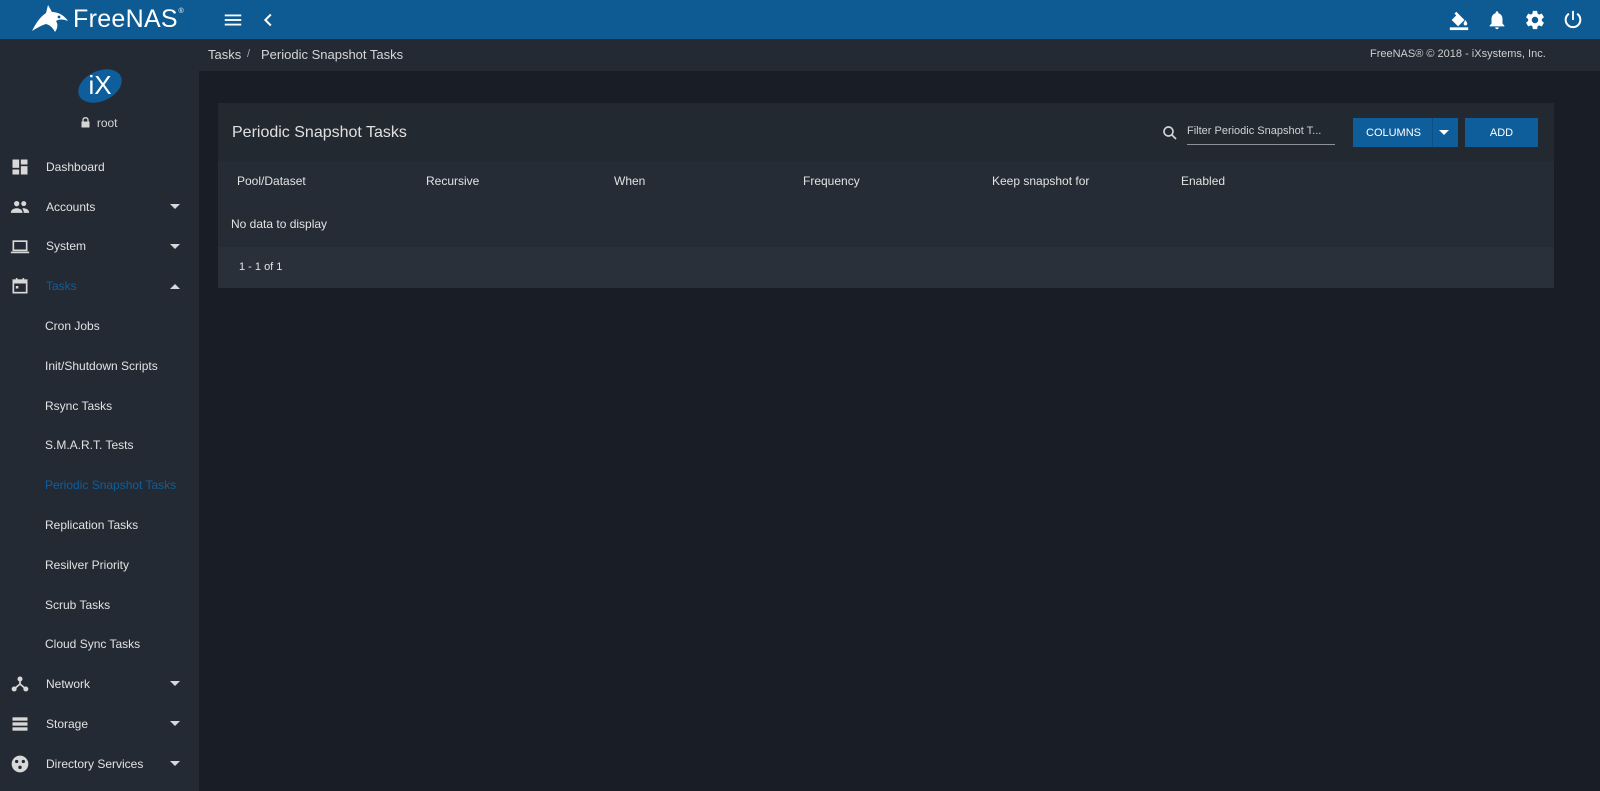 The height and width of the screenshot is (791, 1600). I want to click on columns-button: COLUMNS, so click(1405, 132).